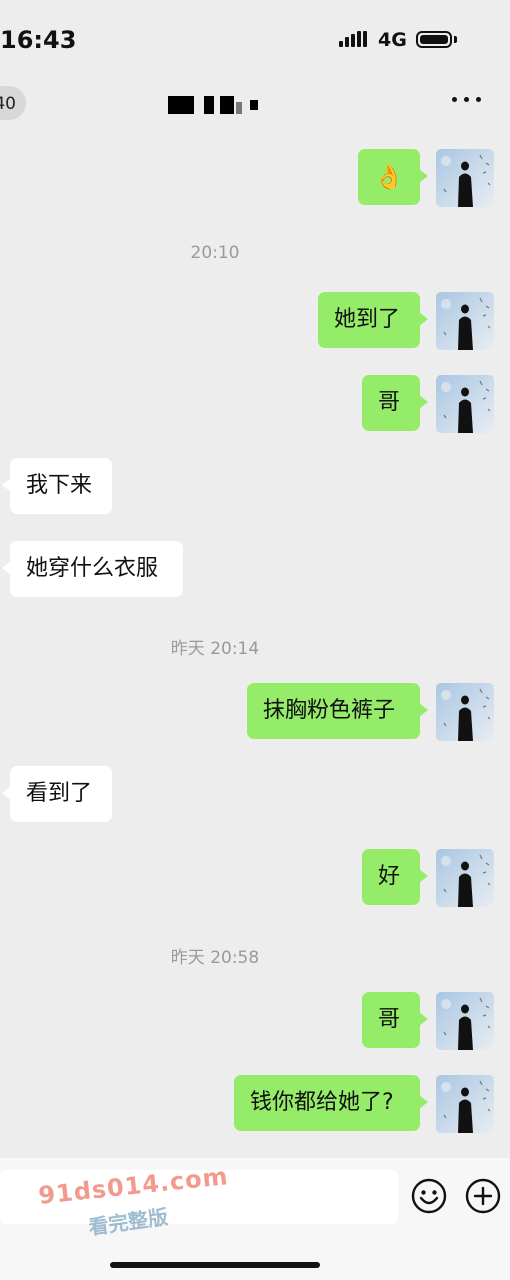 This screenshot has width=510, height=1280. Describe the element at coordinates (337, 711) in the screenshot. I see `message-bubble-outgoing: 抹胸粉色裤子` at that location.